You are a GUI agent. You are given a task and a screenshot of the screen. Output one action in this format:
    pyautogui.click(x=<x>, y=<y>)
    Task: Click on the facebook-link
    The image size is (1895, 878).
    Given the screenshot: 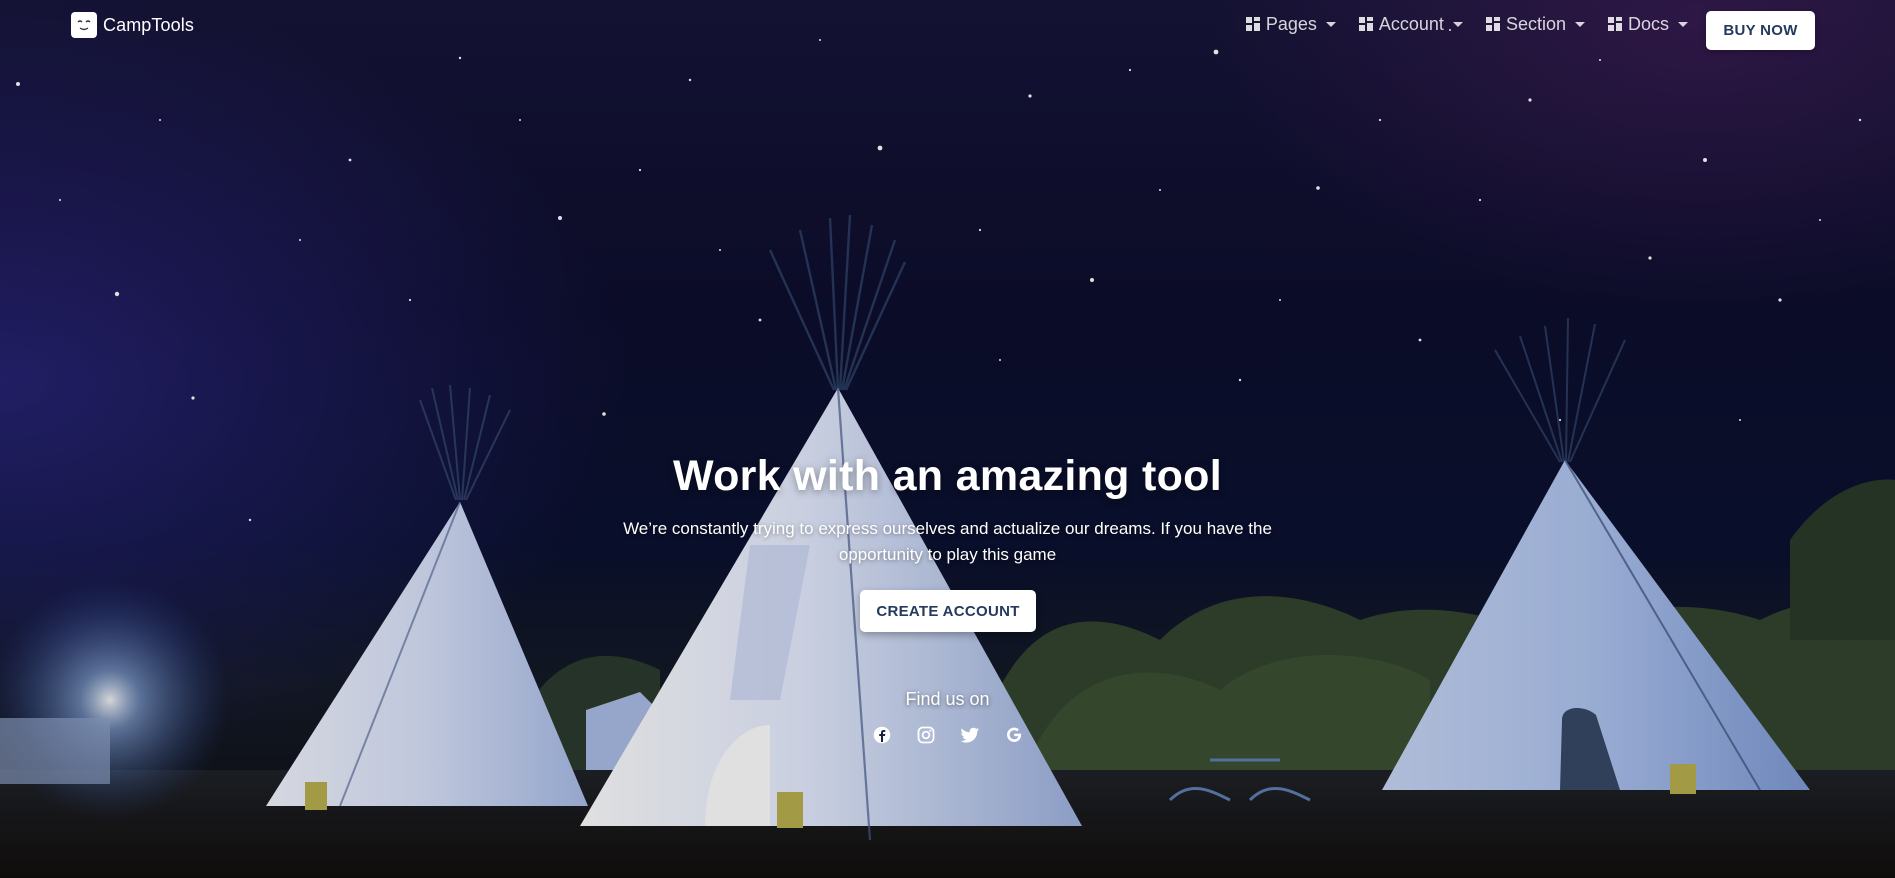 What is the action you would take?
    pyautogui.click(x=882, y=735)
    